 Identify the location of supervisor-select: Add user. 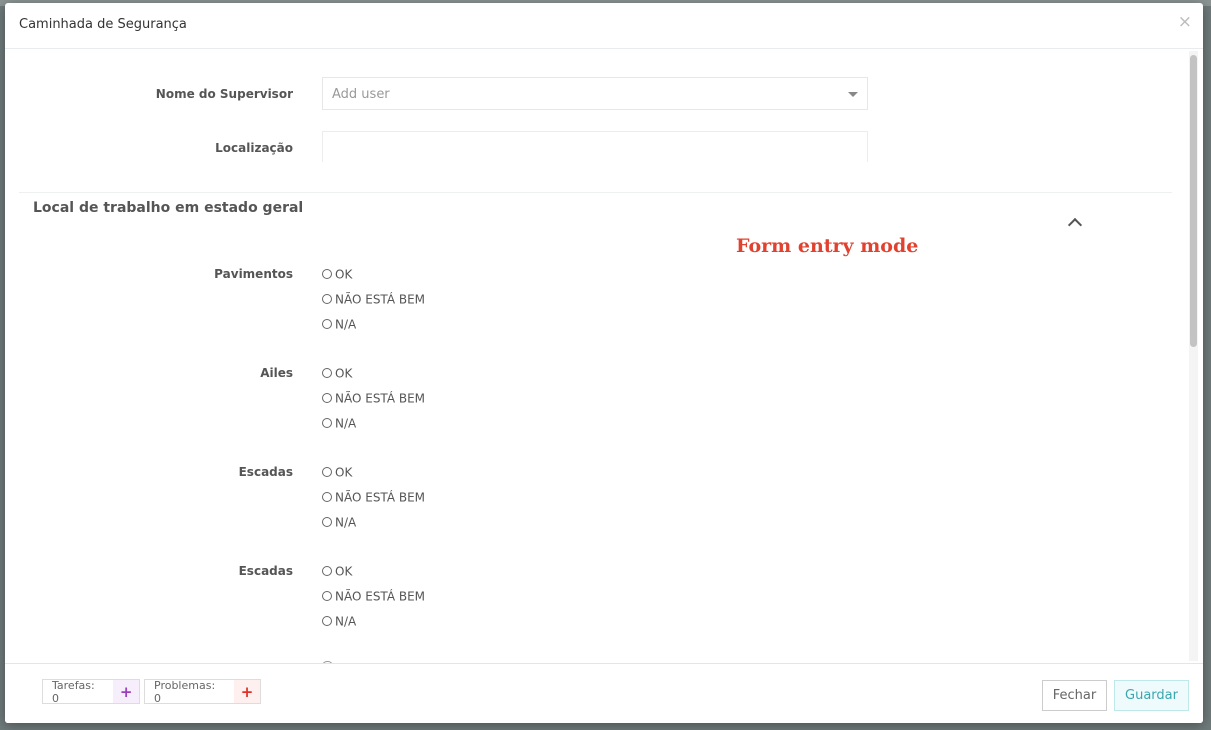
(595, 93).